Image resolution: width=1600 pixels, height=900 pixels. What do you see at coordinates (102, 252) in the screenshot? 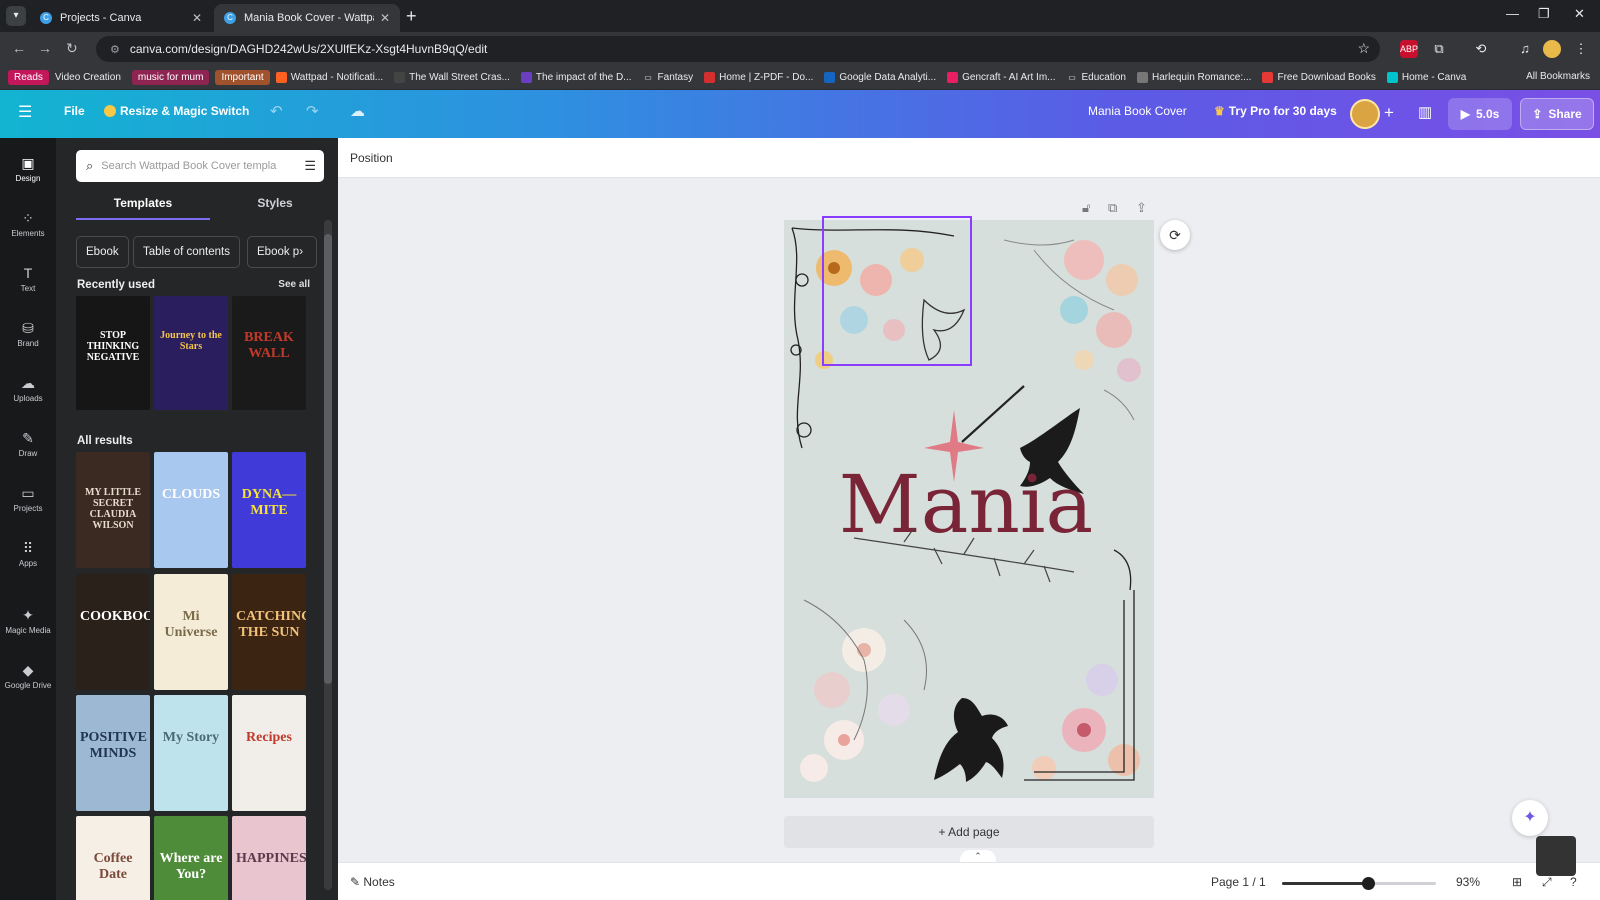
I see `chip-ebook: Ebook` at bounding box center [102, 252].